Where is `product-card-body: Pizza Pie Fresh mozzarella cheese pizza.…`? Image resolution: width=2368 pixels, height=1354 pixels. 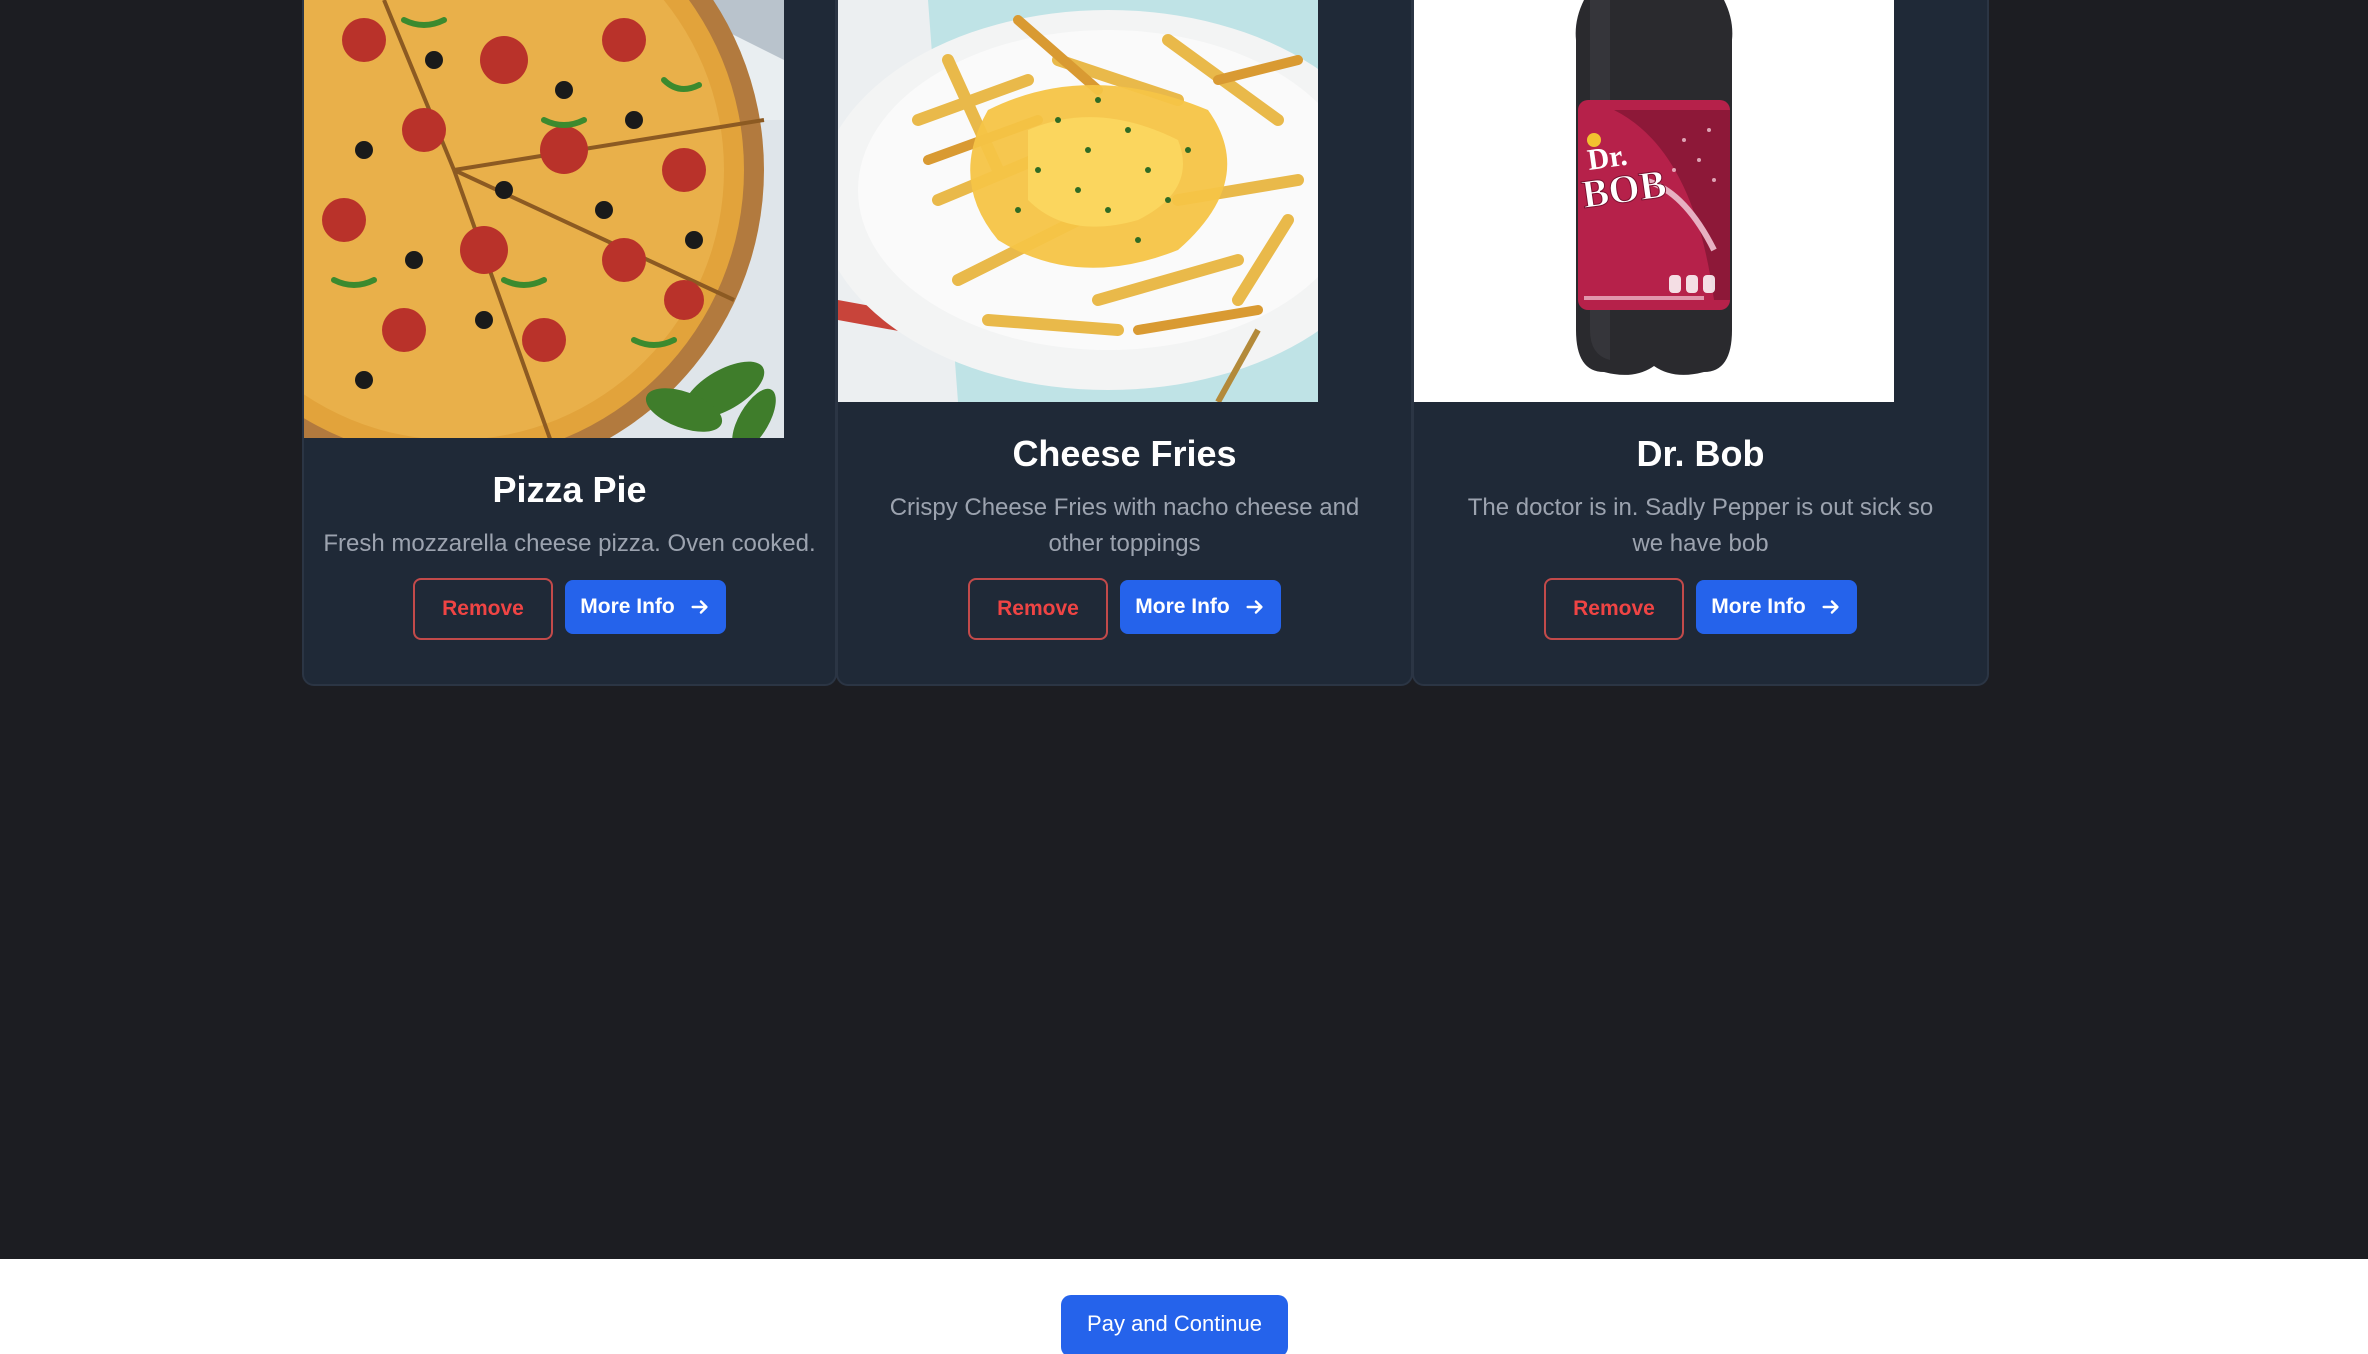 product-card-body: Pizza Pie Fresh mozzarella cheese pizza.… is located at coordinates (569, 514).